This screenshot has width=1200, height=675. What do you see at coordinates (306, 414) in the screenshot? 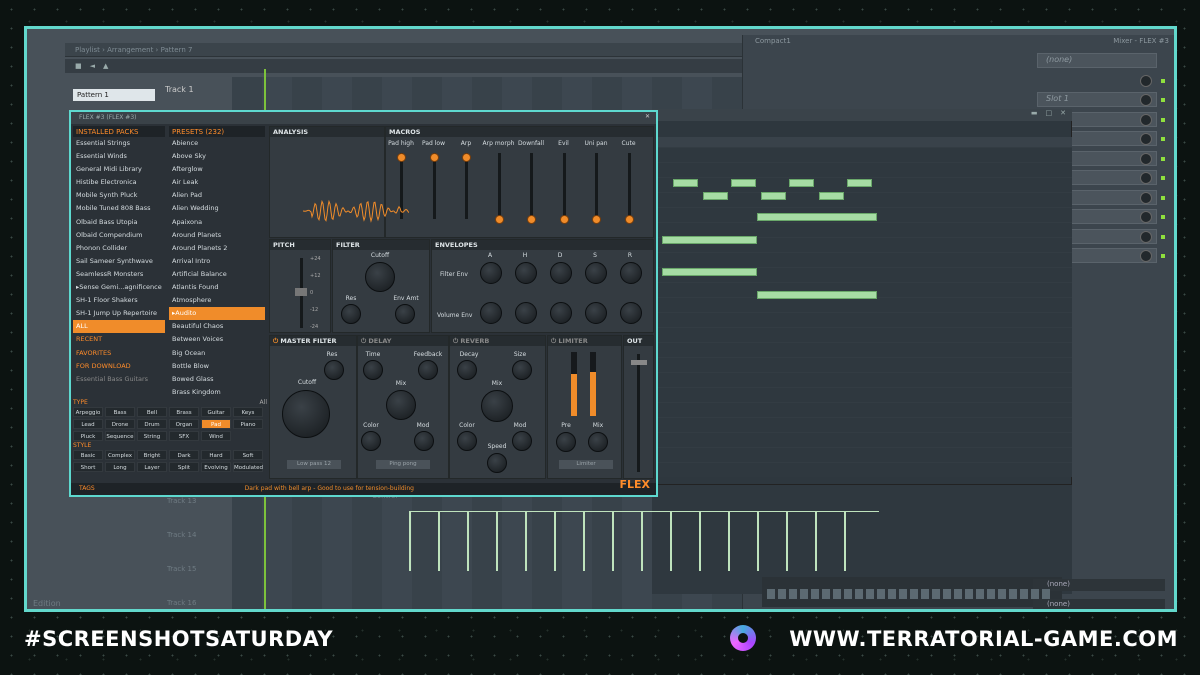
I see `mf-cutoff-knob` at bounding box center [306, 414].